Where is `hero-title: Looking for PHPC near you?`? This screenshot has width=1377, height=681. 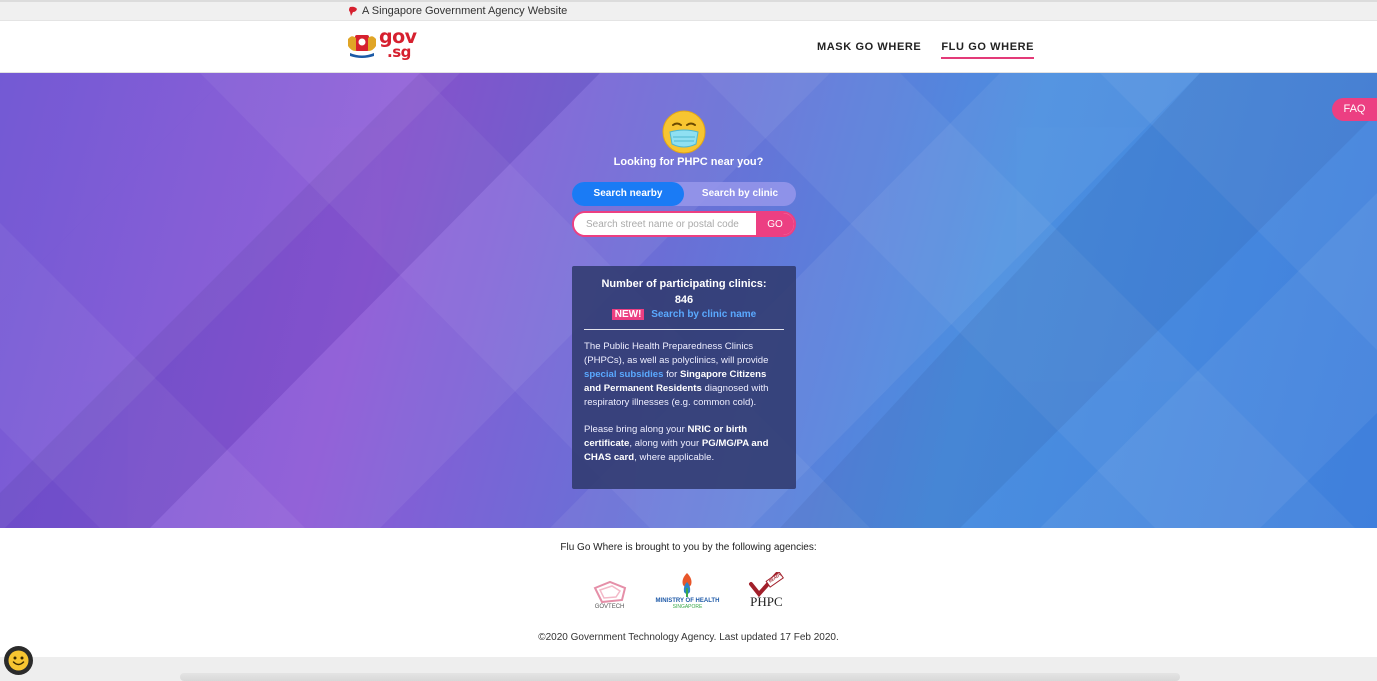 hero-title: Looking for PHPC near you? is located at coordinates (688, 162).